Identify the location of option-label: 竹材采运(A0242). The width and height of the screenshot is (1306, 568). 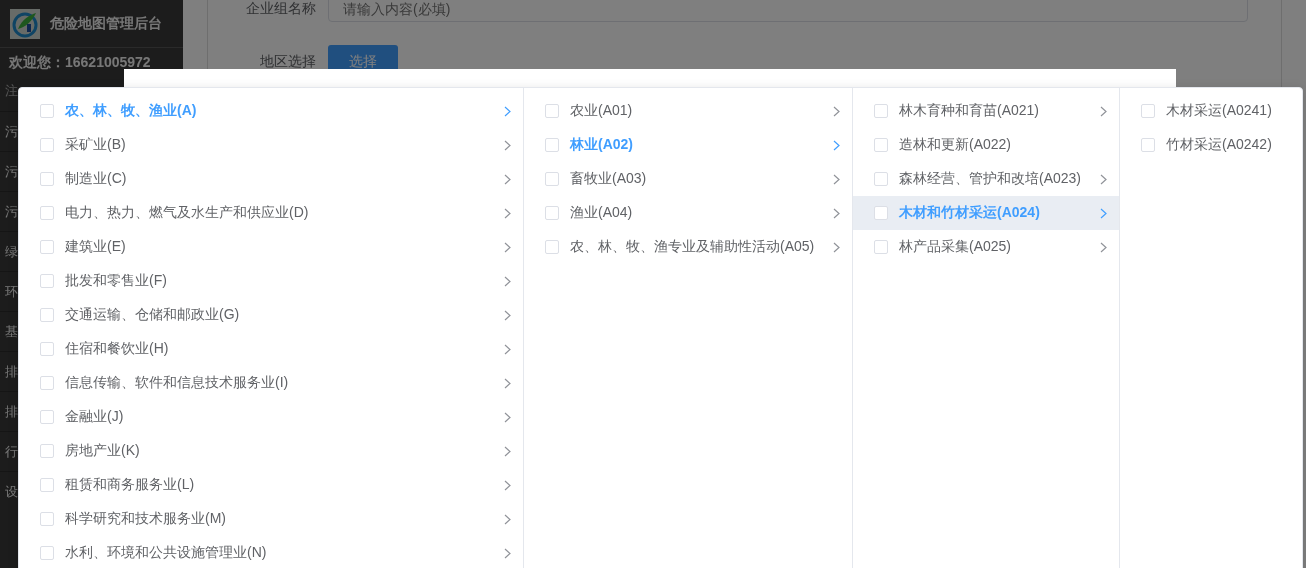
(1219, 145).